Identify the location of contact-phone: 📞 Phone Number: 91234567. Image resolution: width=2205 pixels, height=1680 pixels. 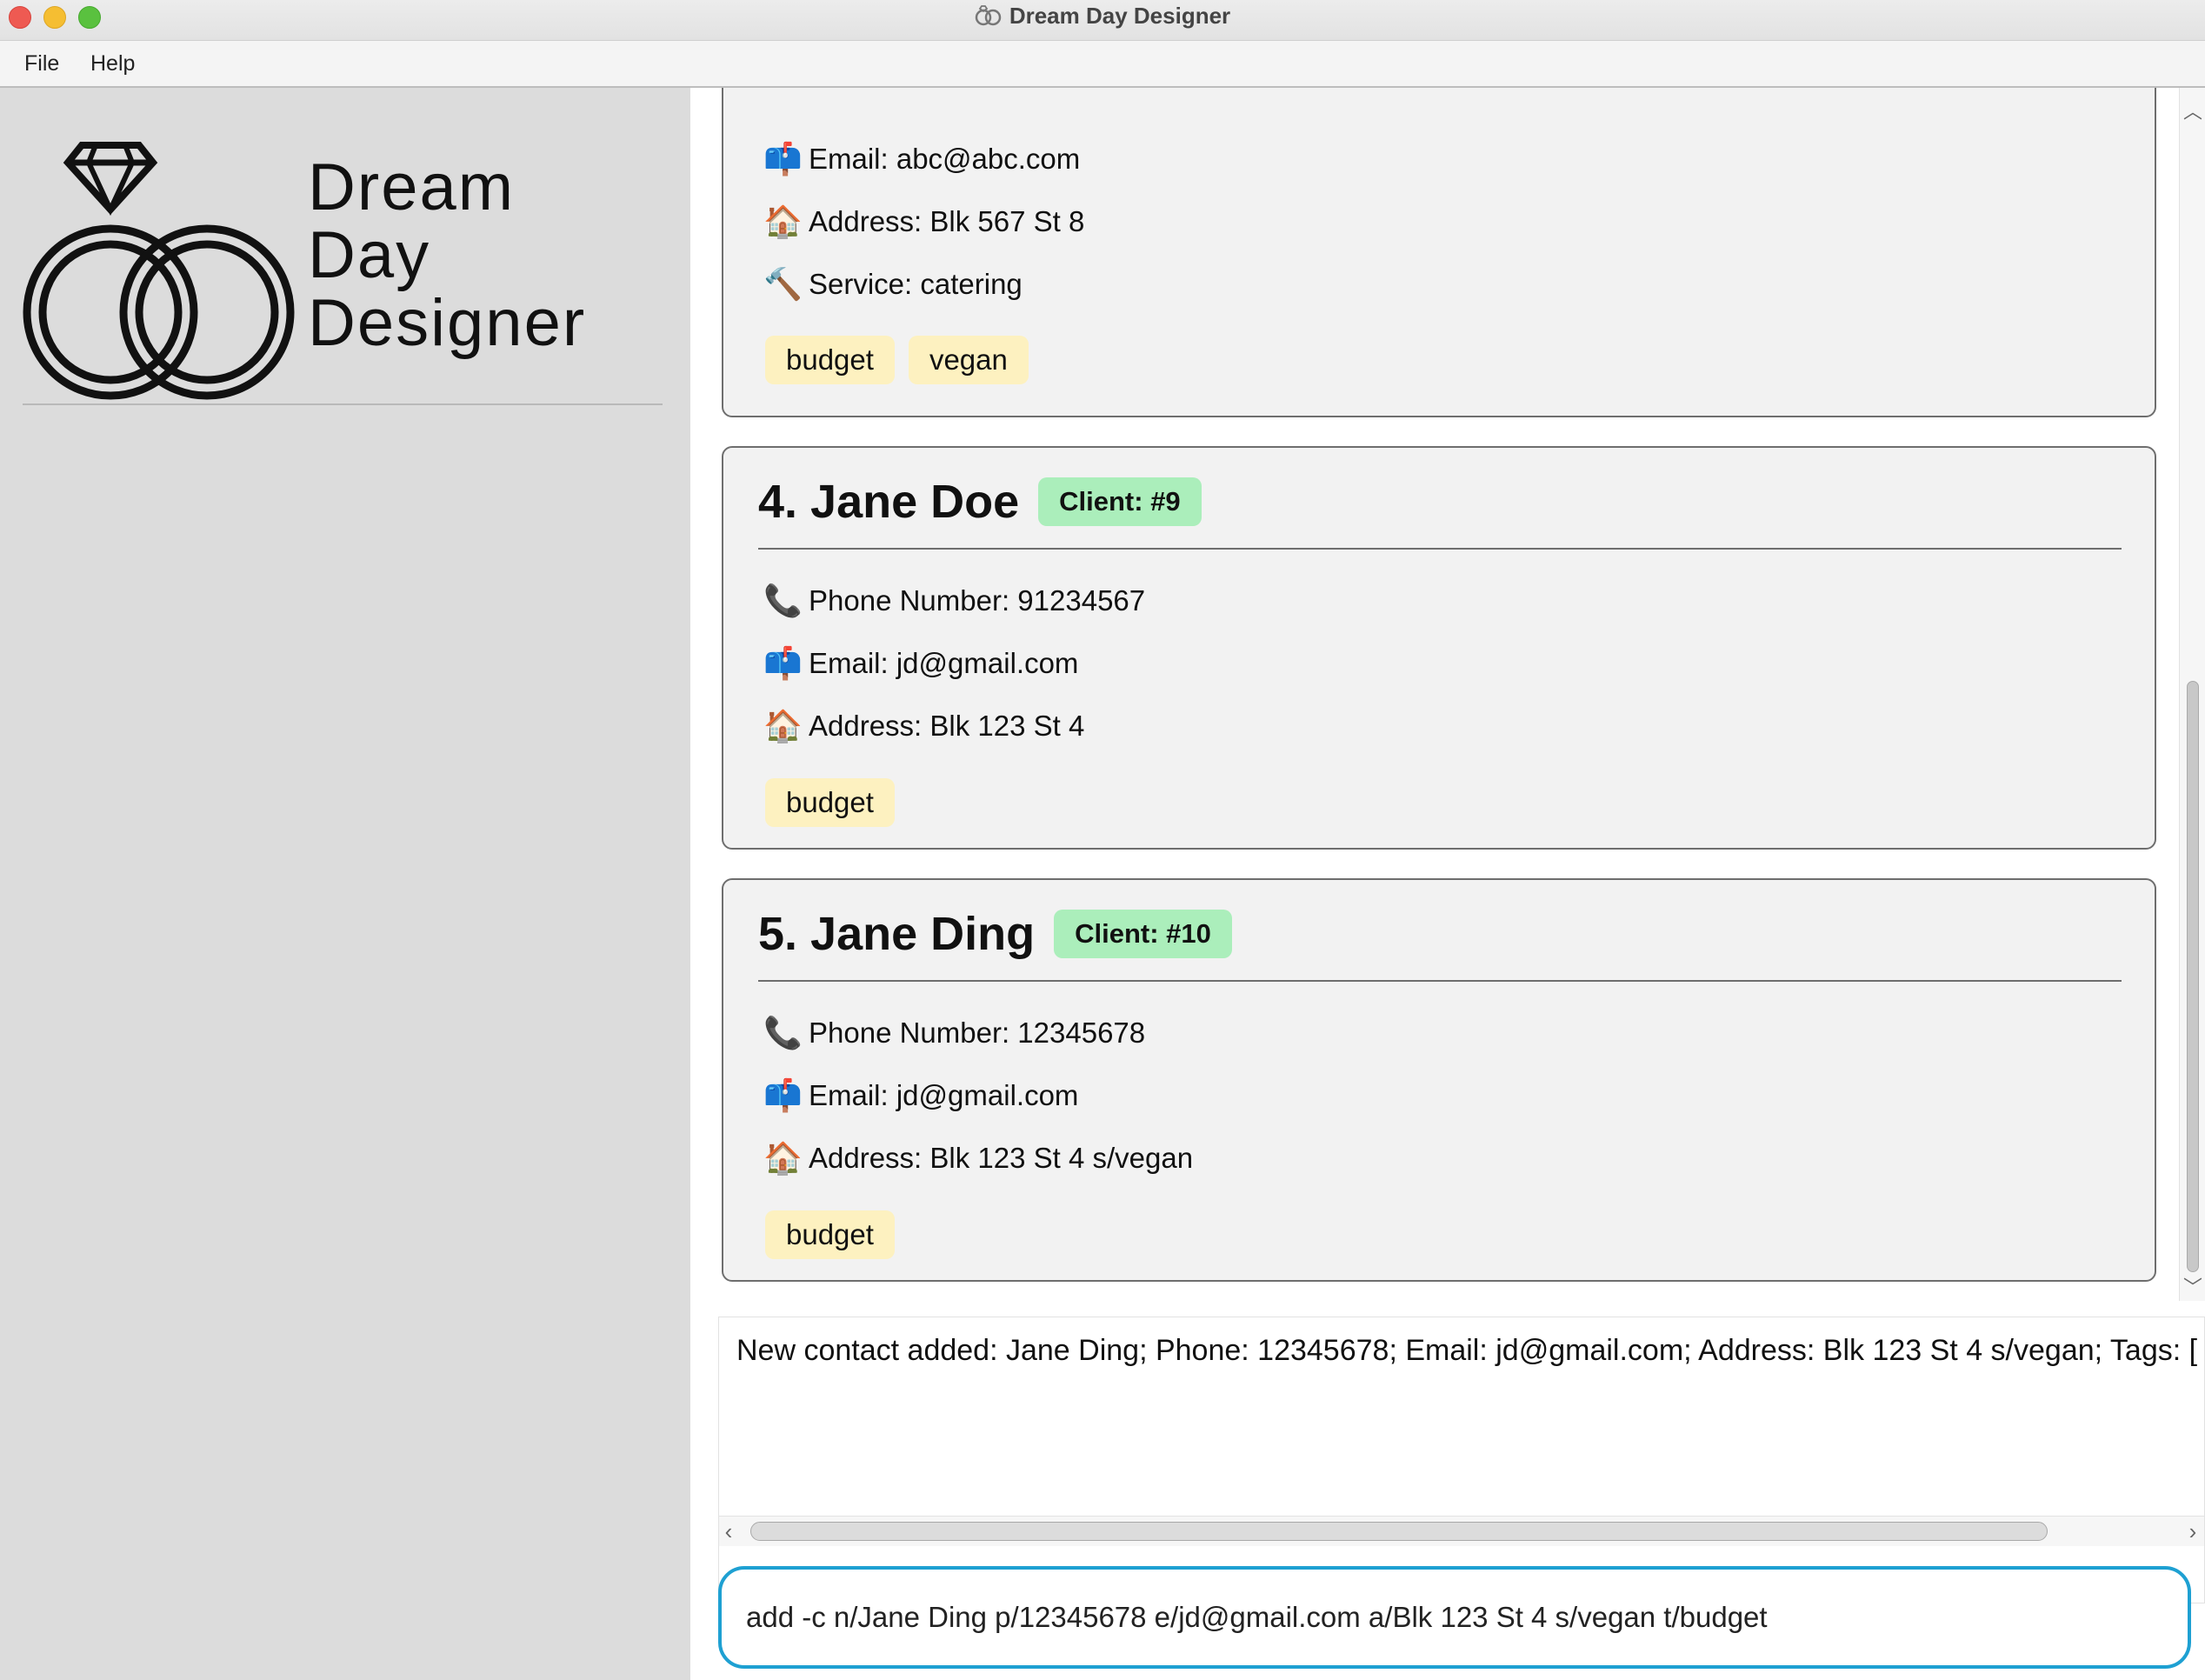
(954, 599).